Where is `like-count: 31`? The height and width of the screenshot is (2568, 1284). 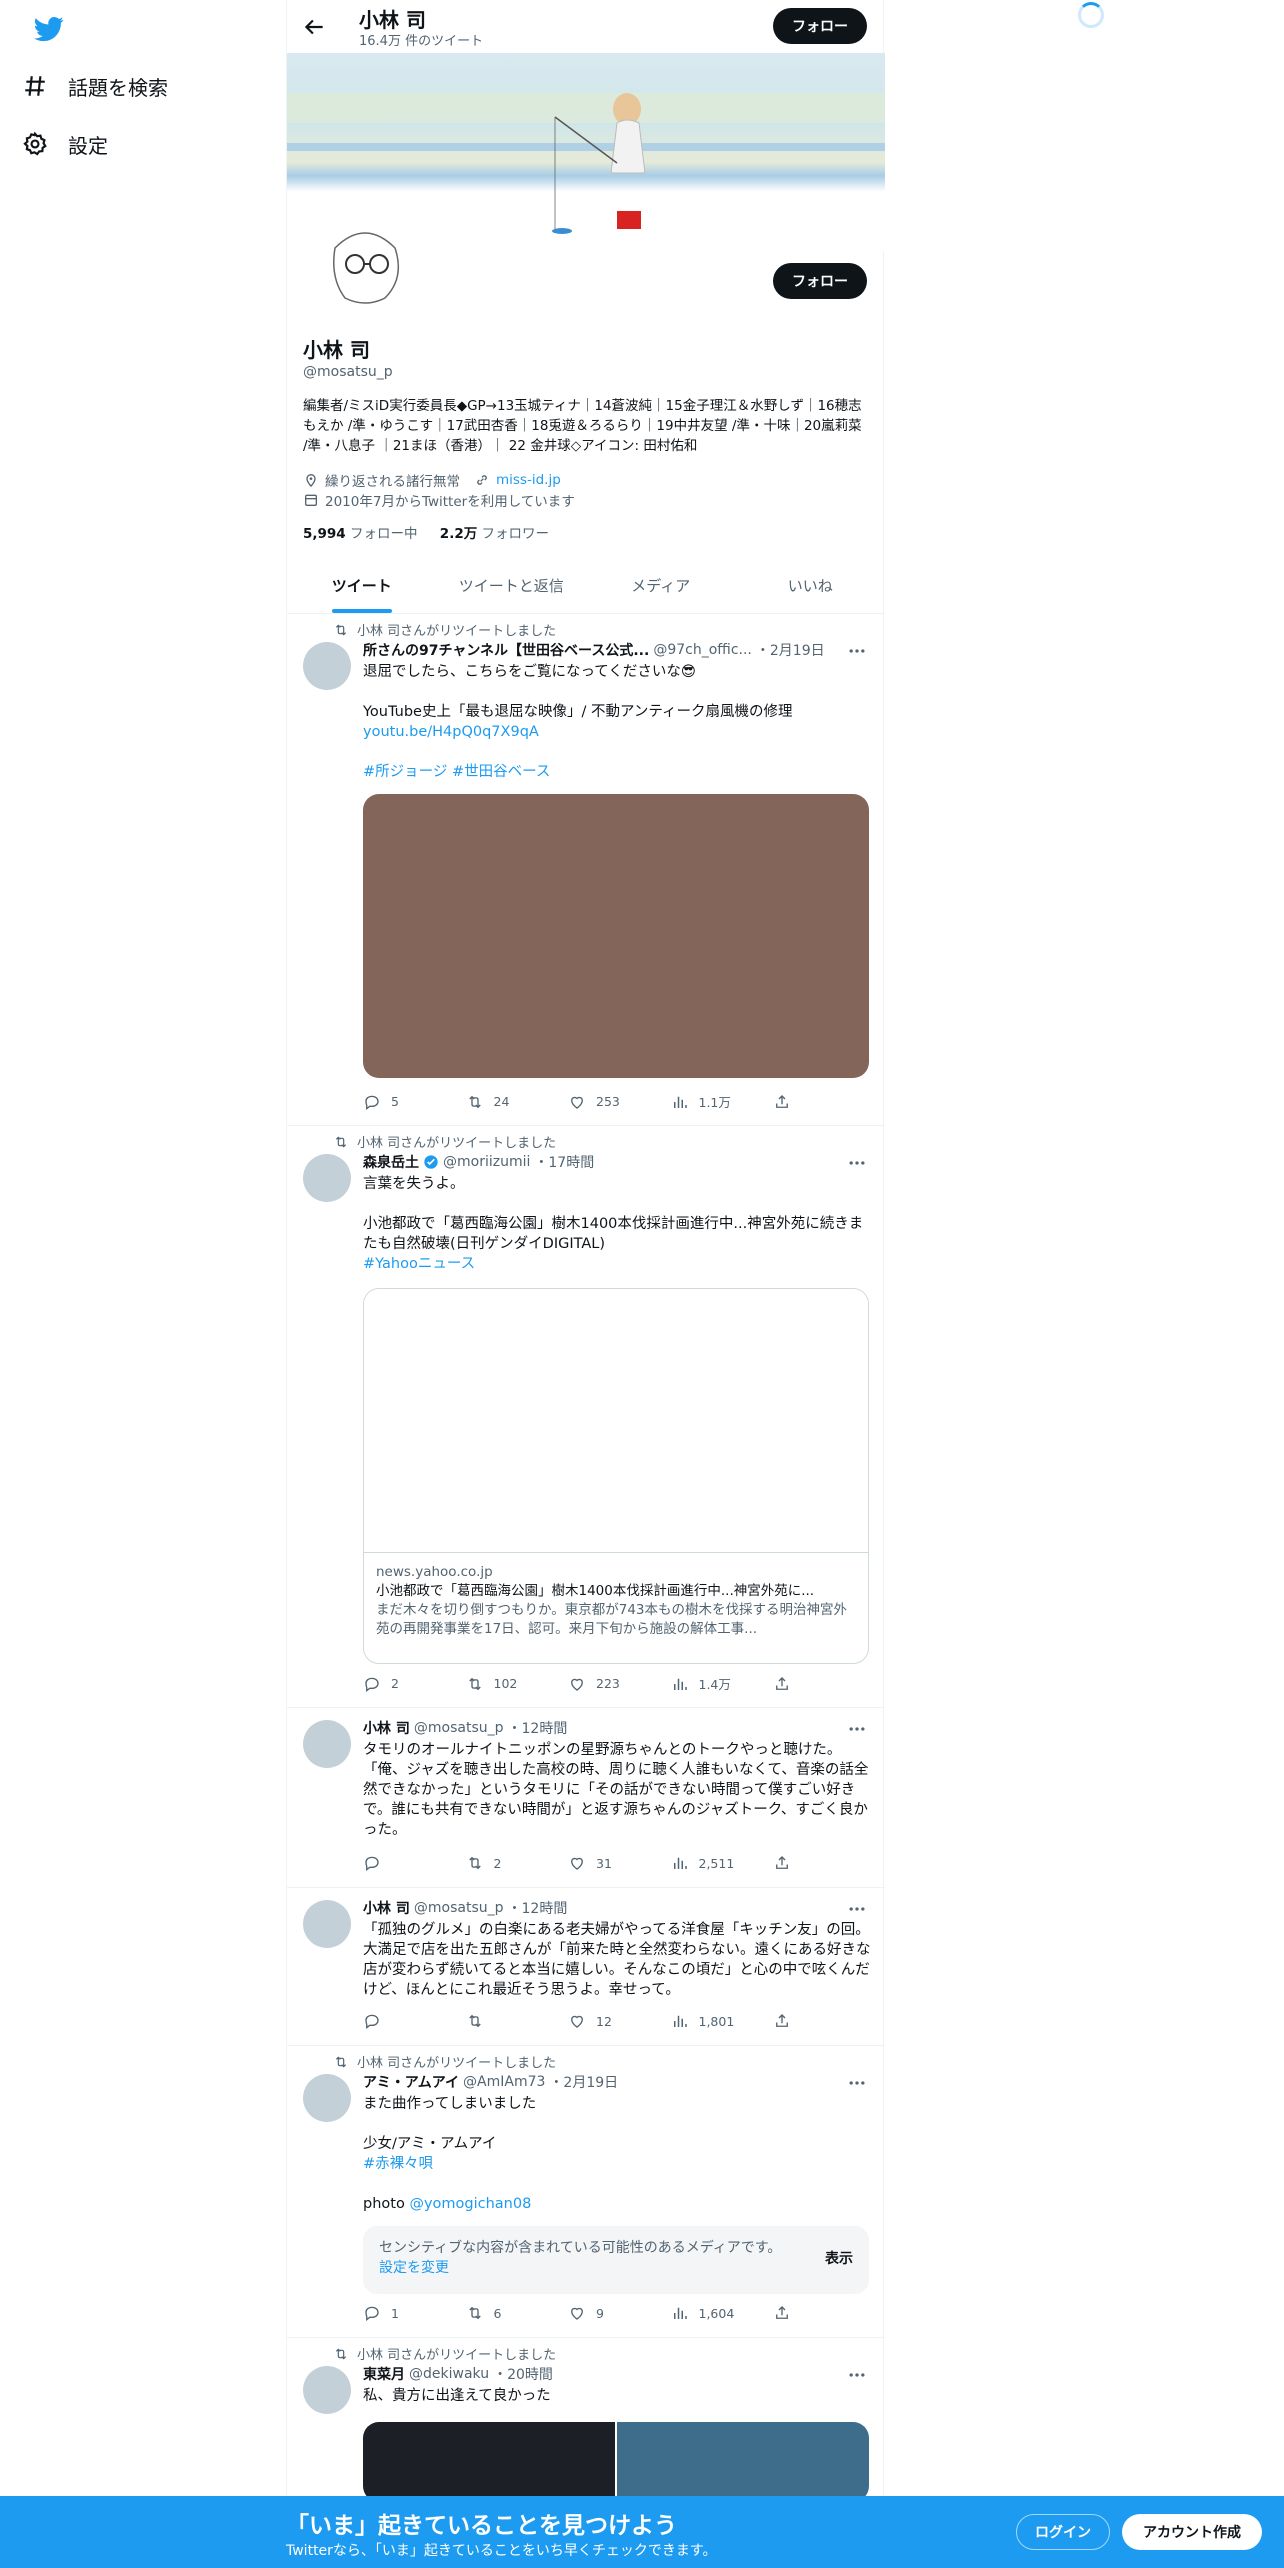
like-count: 31 is located at coordinates (604, 1863).